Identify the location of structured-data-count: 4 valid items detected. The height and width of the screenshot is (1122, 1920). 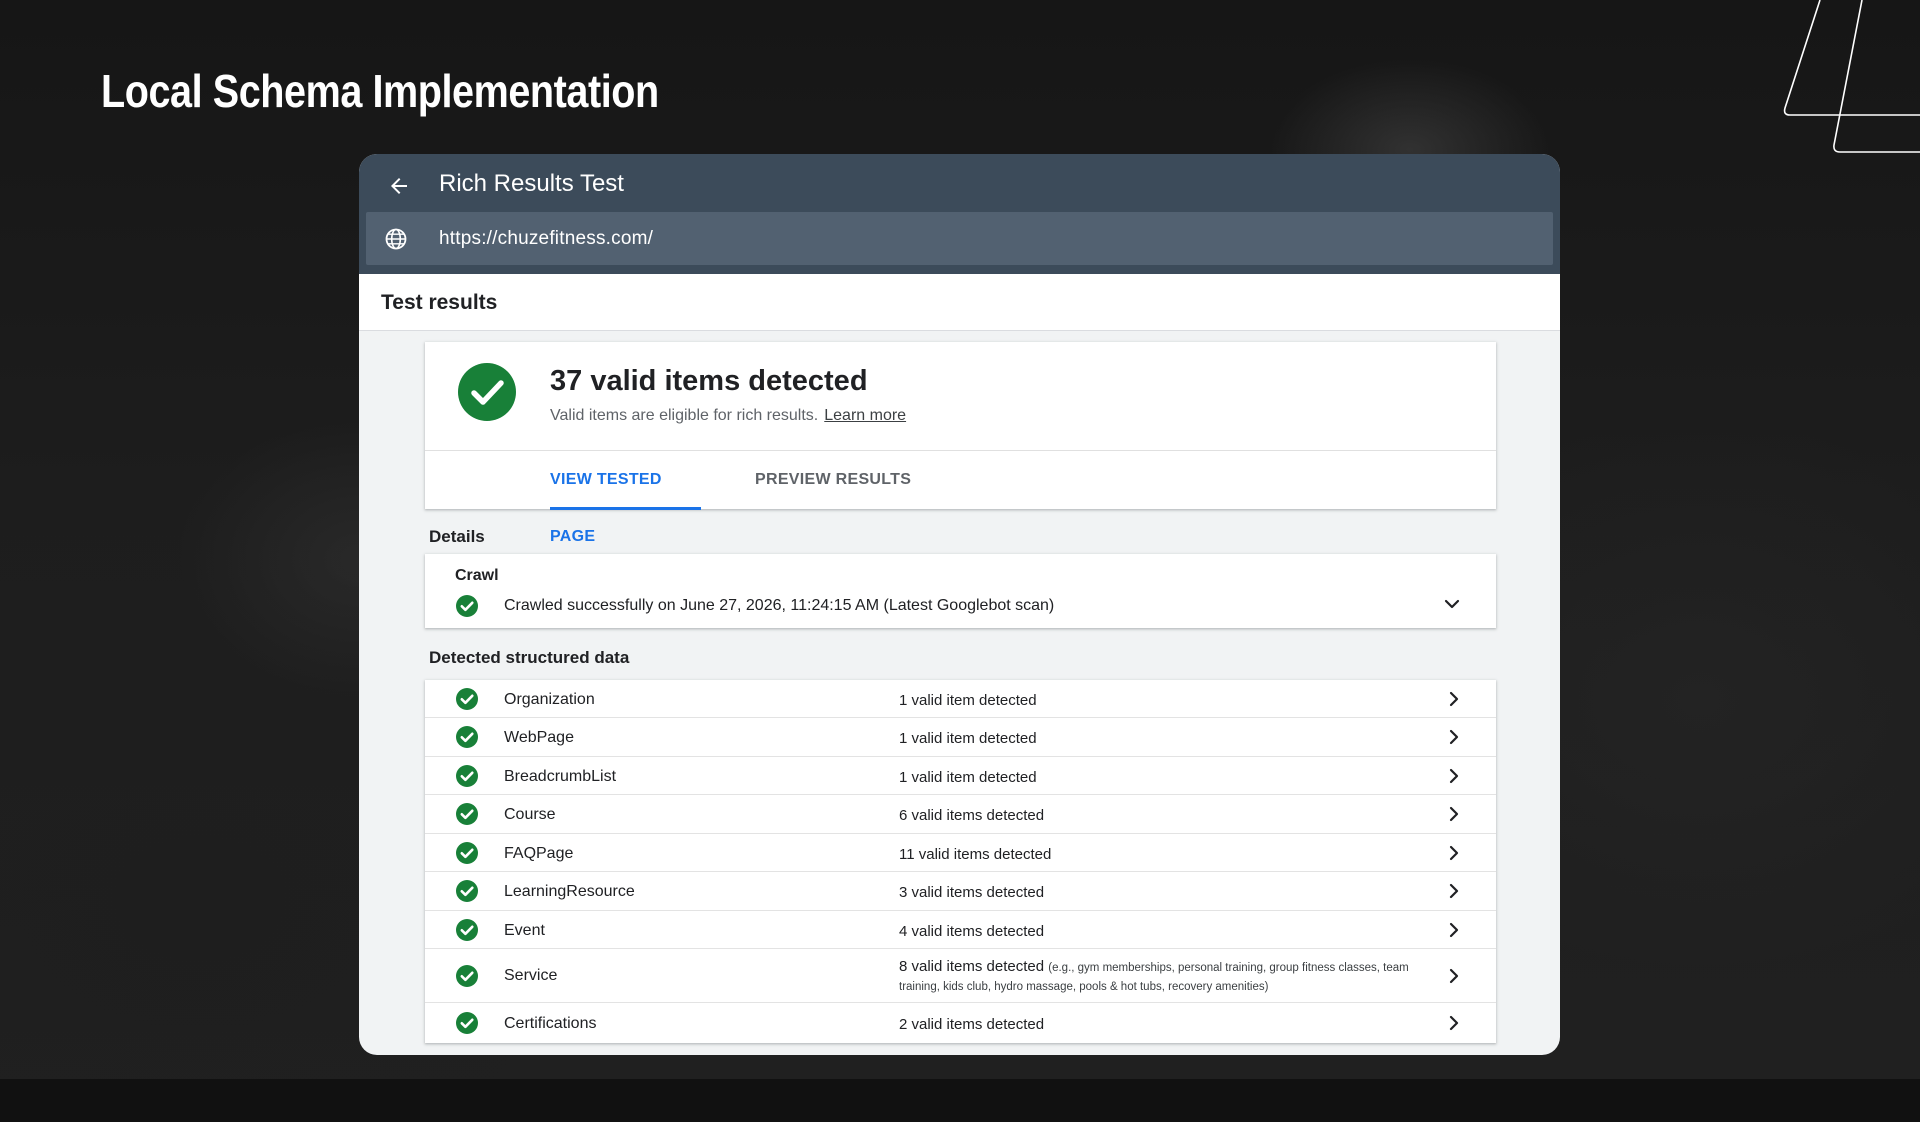
(972, 931).